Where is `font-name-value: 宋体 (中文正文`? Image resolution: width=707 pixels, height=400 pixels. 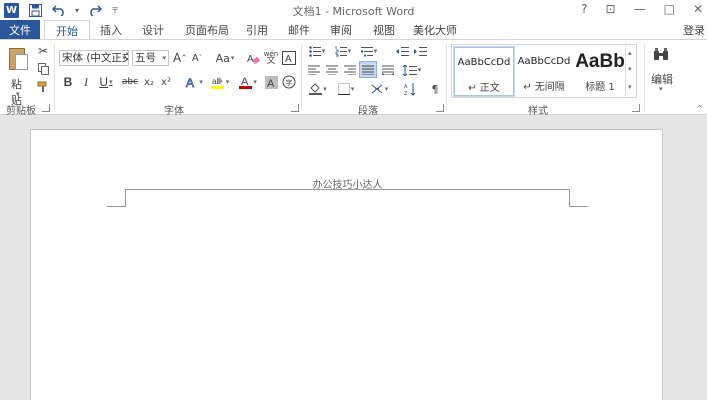
font-name-value: 宋体 (中文正文 is located at coordinates (95, 58).